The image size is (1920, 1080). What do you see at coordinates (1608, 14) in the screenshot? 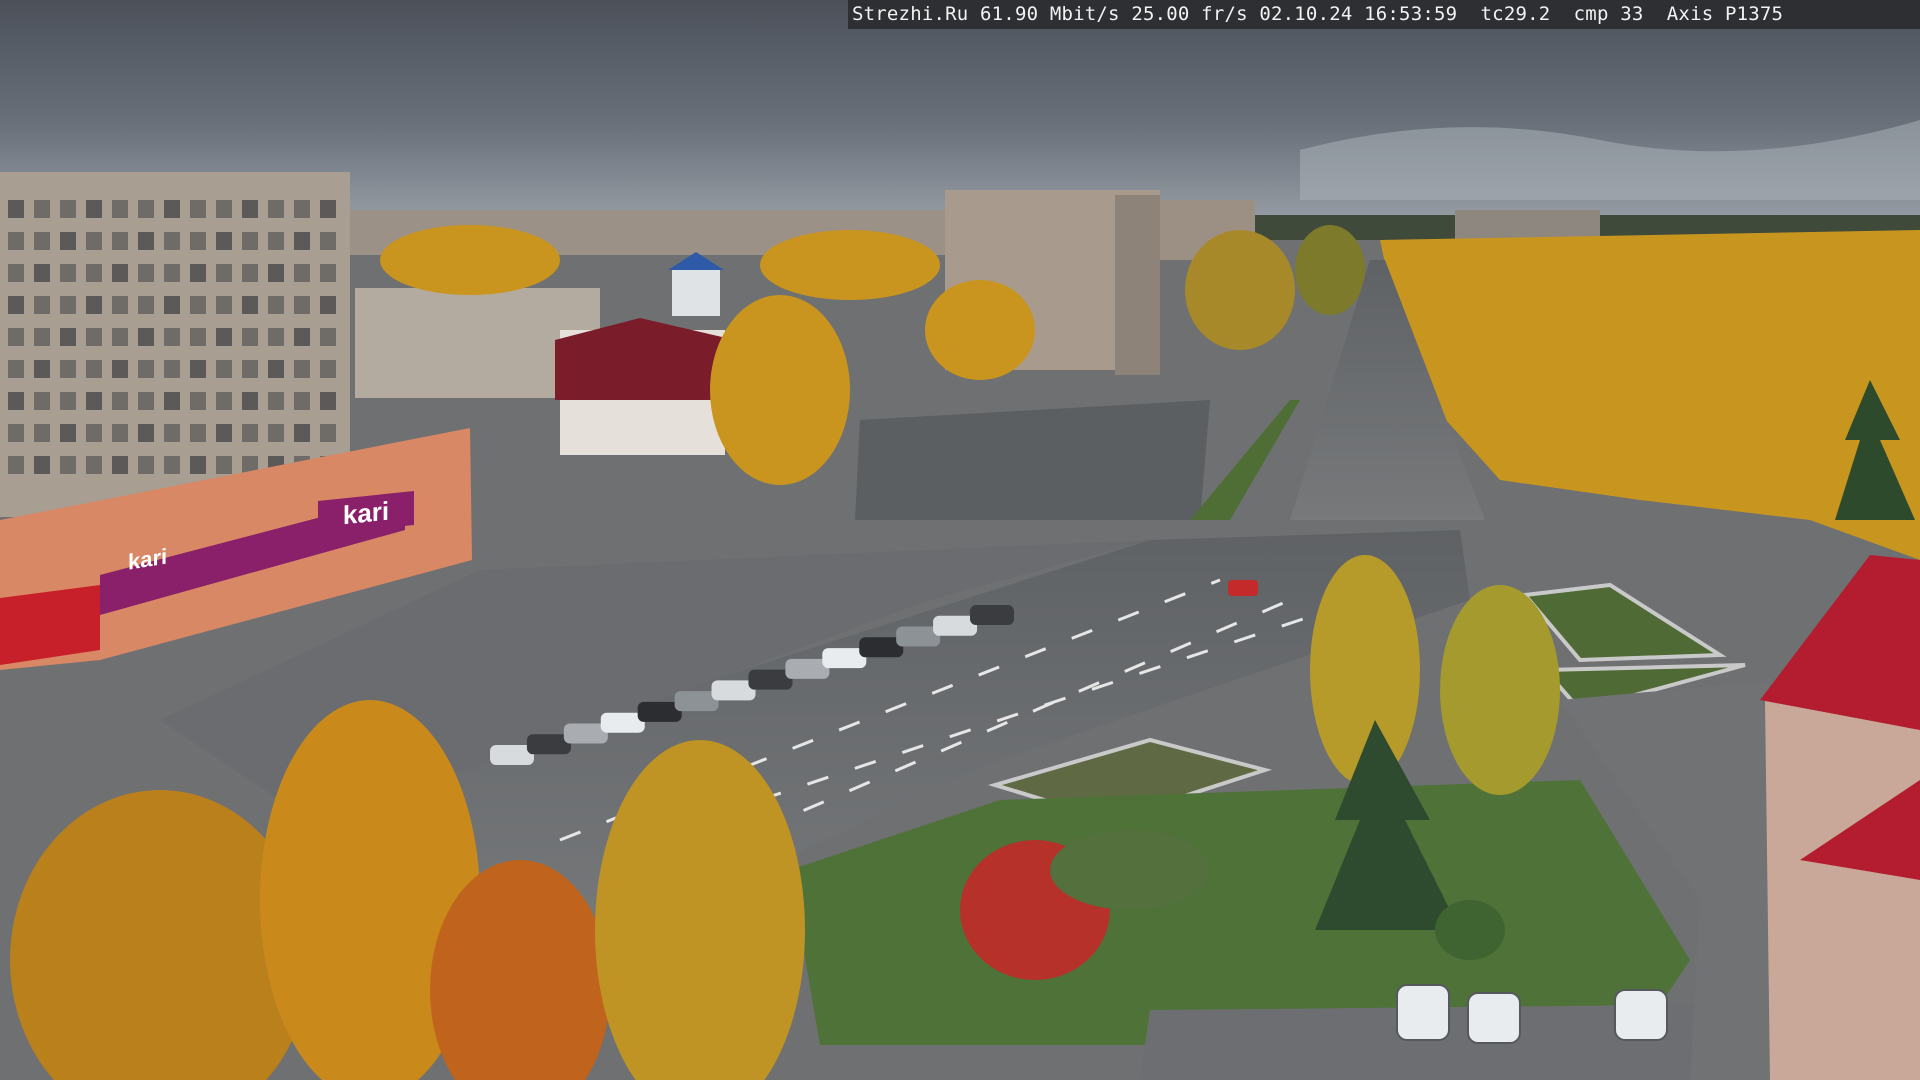
I see `osd-cmp: cmp 33` at bounding box center [1608, 14].